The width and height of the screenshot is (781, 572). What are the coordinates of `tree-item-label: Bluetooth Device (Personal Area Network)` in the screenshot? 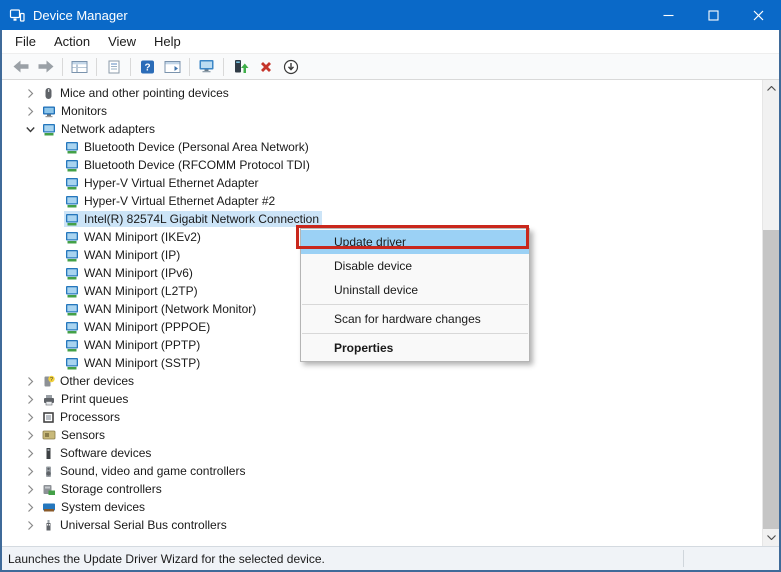 It's located at (196, 147).